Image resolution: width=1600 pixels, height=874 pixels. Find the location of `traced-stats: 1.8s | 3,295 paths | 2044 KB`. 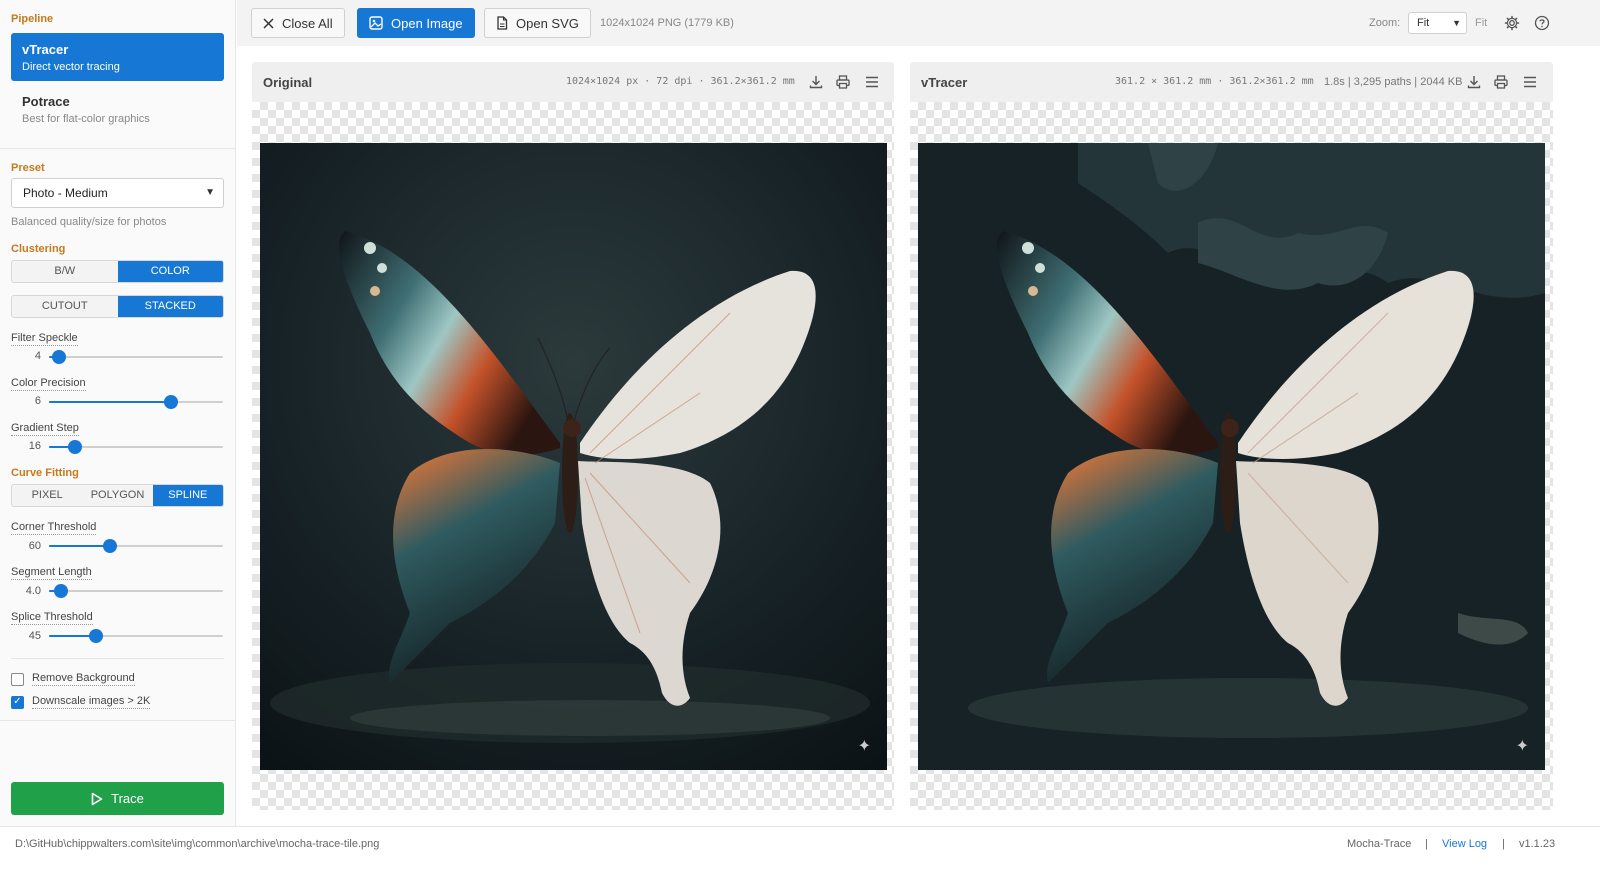

traced-stats: 1.8s | 3,295 paths | 2044 KB is located at coordinates (1393, 82).